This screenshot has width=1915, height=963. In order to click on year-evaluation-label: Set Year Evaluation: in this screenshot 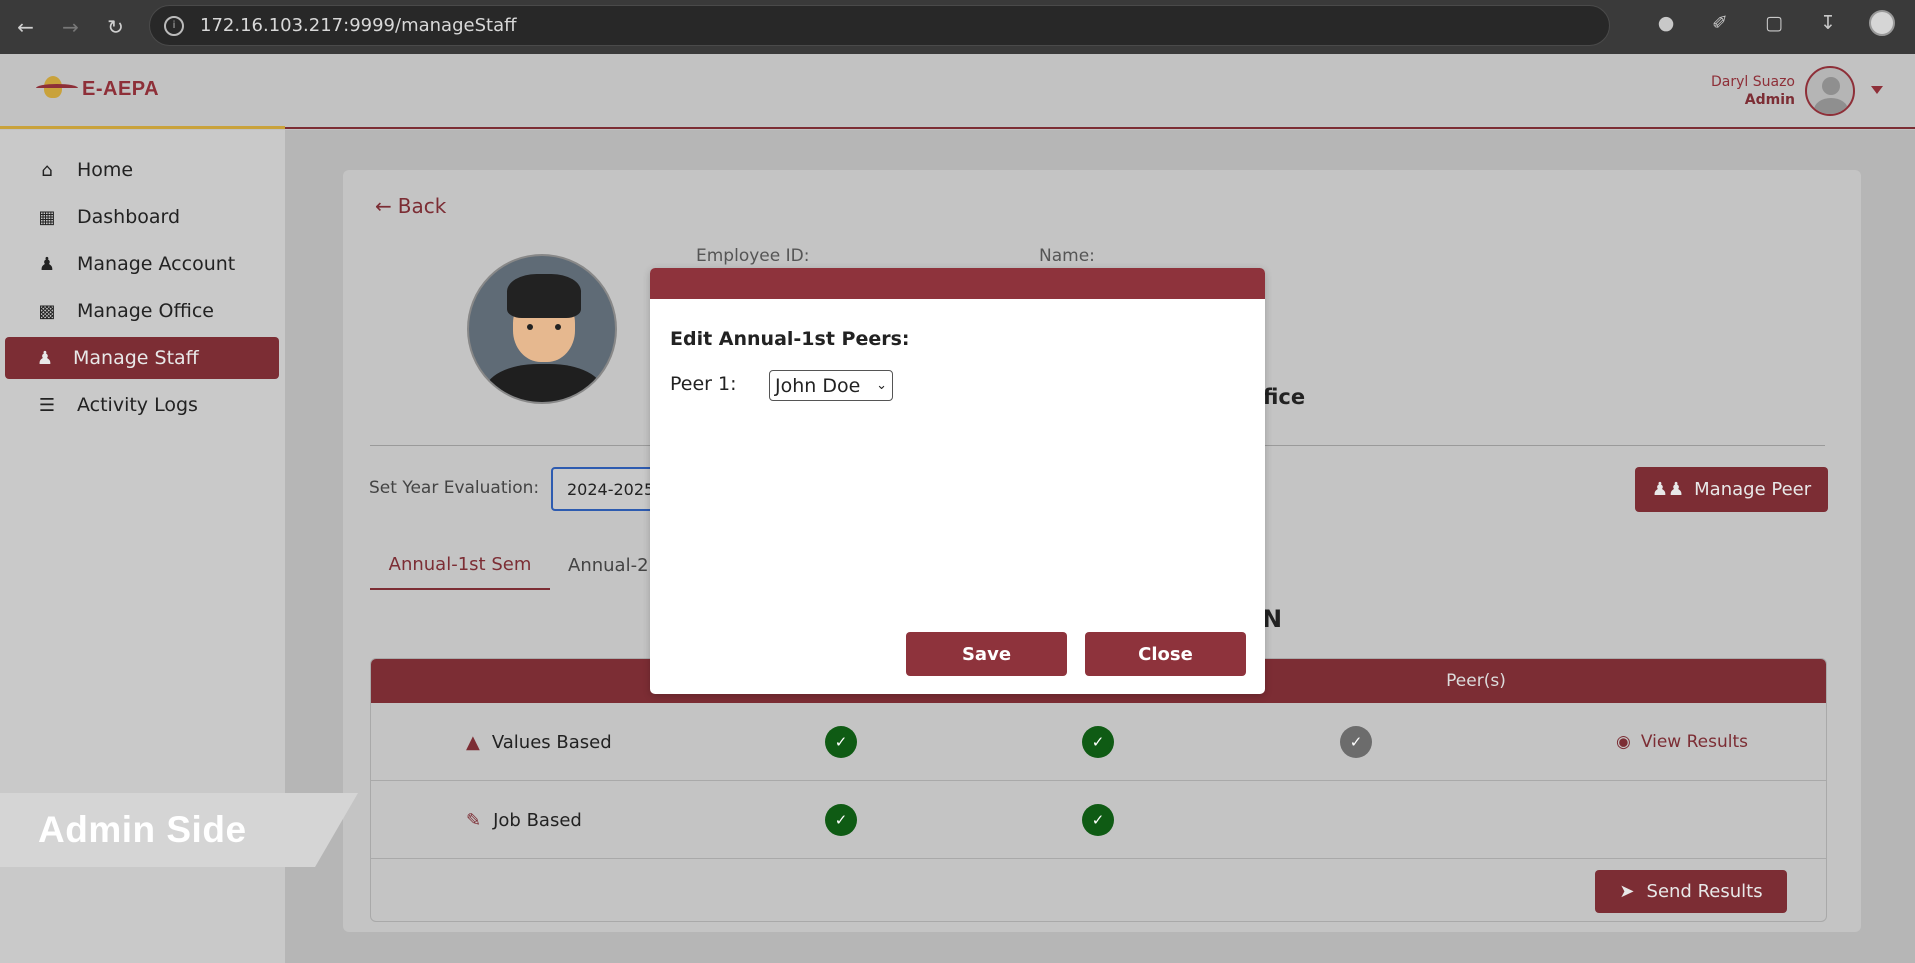, I will do `click(454, 488)`.